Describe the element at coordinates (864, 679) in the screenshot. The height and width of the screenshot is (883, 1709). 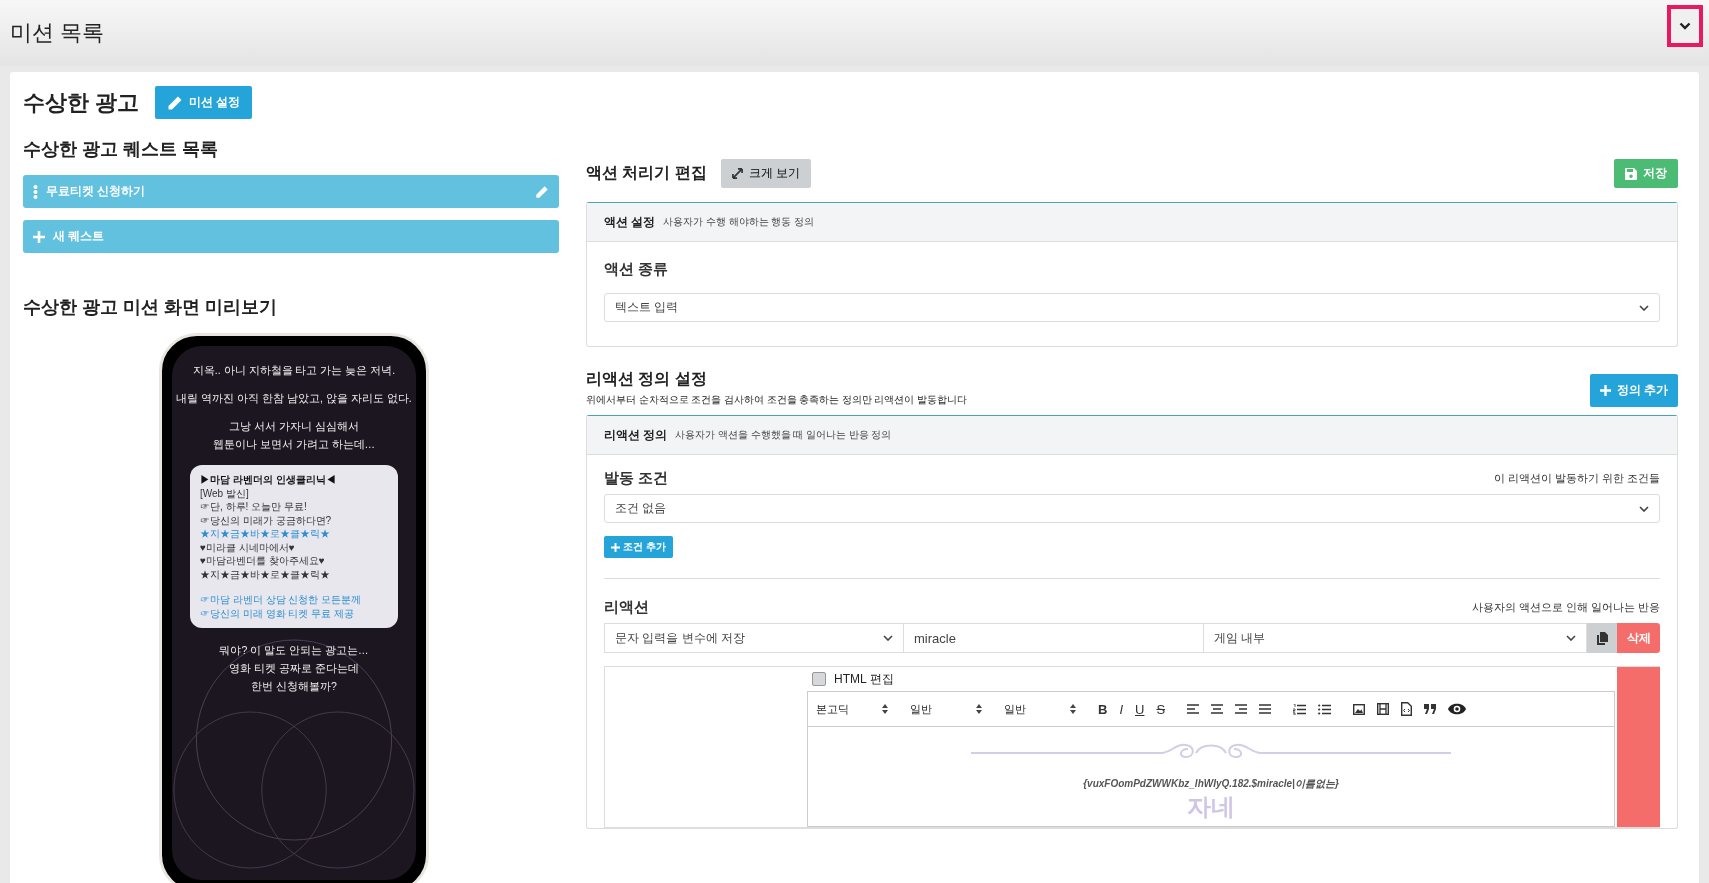
I see `checkbox-label: HTML 편집` at that location.